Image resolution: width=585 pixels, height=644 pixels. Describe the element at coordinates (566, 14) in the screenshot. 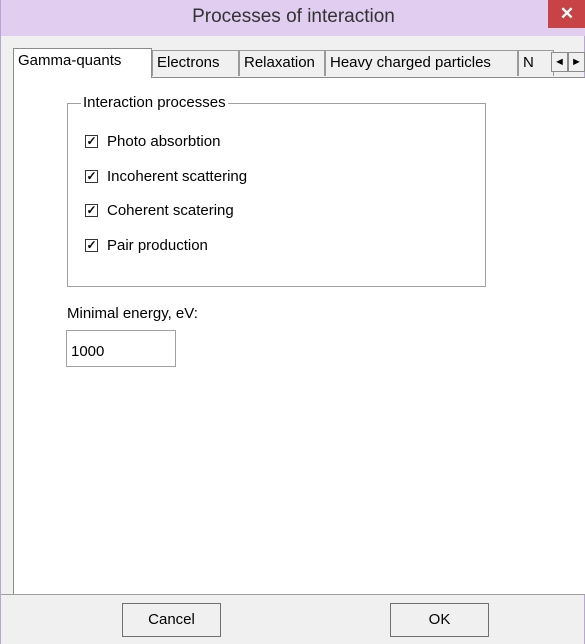

I see `close-button: ✕` at that location.